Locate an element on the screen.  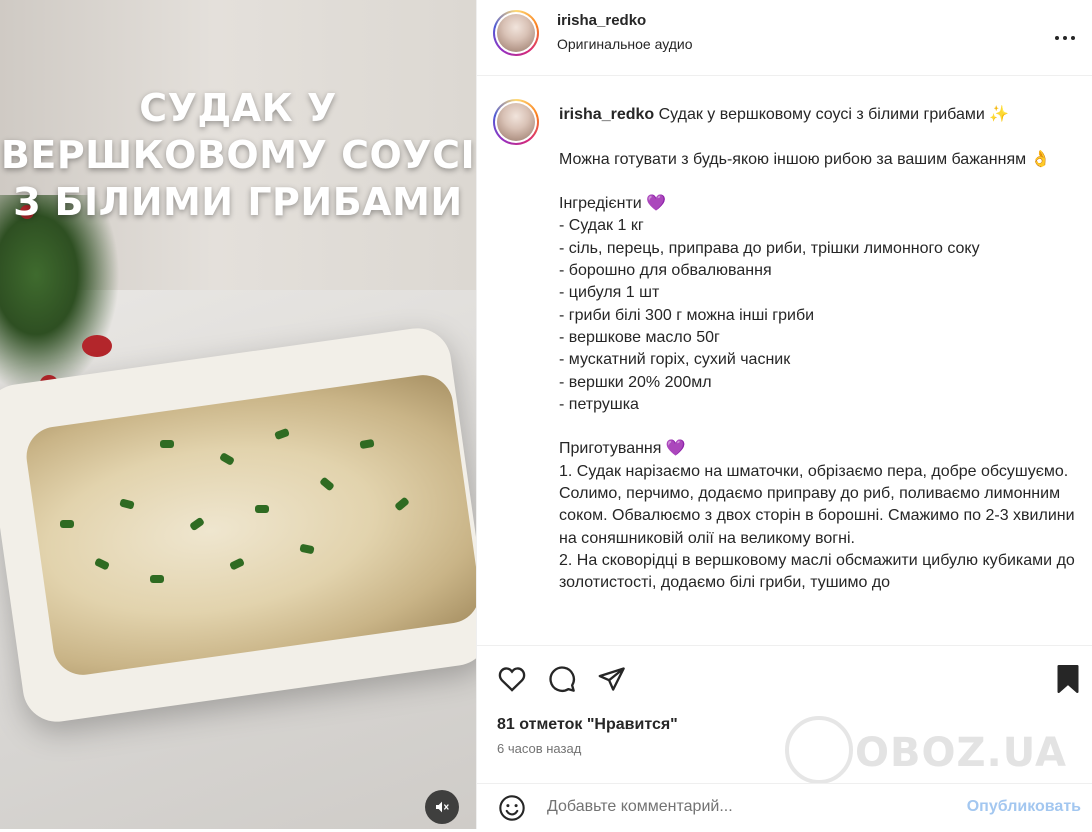
caption-avatar is located at coordinates (516, 122).